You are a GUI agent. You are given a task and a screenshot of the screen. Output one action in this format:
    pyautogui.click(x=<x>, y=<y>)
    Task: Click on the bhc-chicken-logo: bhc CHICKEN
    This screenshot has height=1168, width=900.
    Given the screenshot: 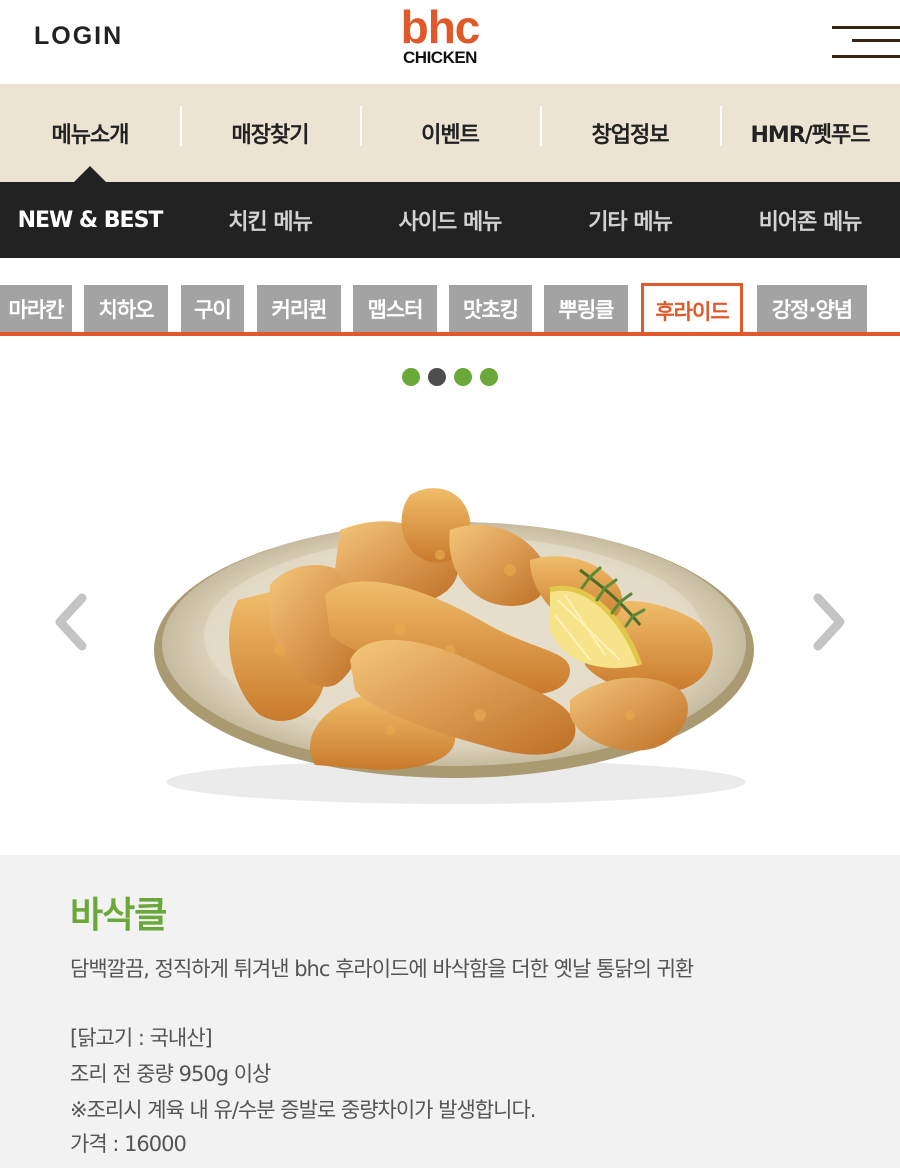 What is the action you would take?
    pyautogui.click(x=440, y=34)
    